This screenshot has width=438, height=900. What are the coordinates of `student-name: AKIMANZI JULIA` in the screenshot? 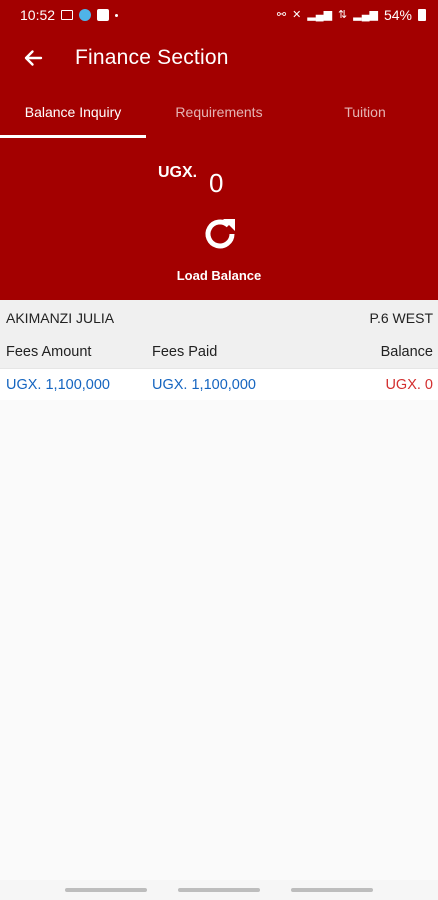 It's located at (60, 318).